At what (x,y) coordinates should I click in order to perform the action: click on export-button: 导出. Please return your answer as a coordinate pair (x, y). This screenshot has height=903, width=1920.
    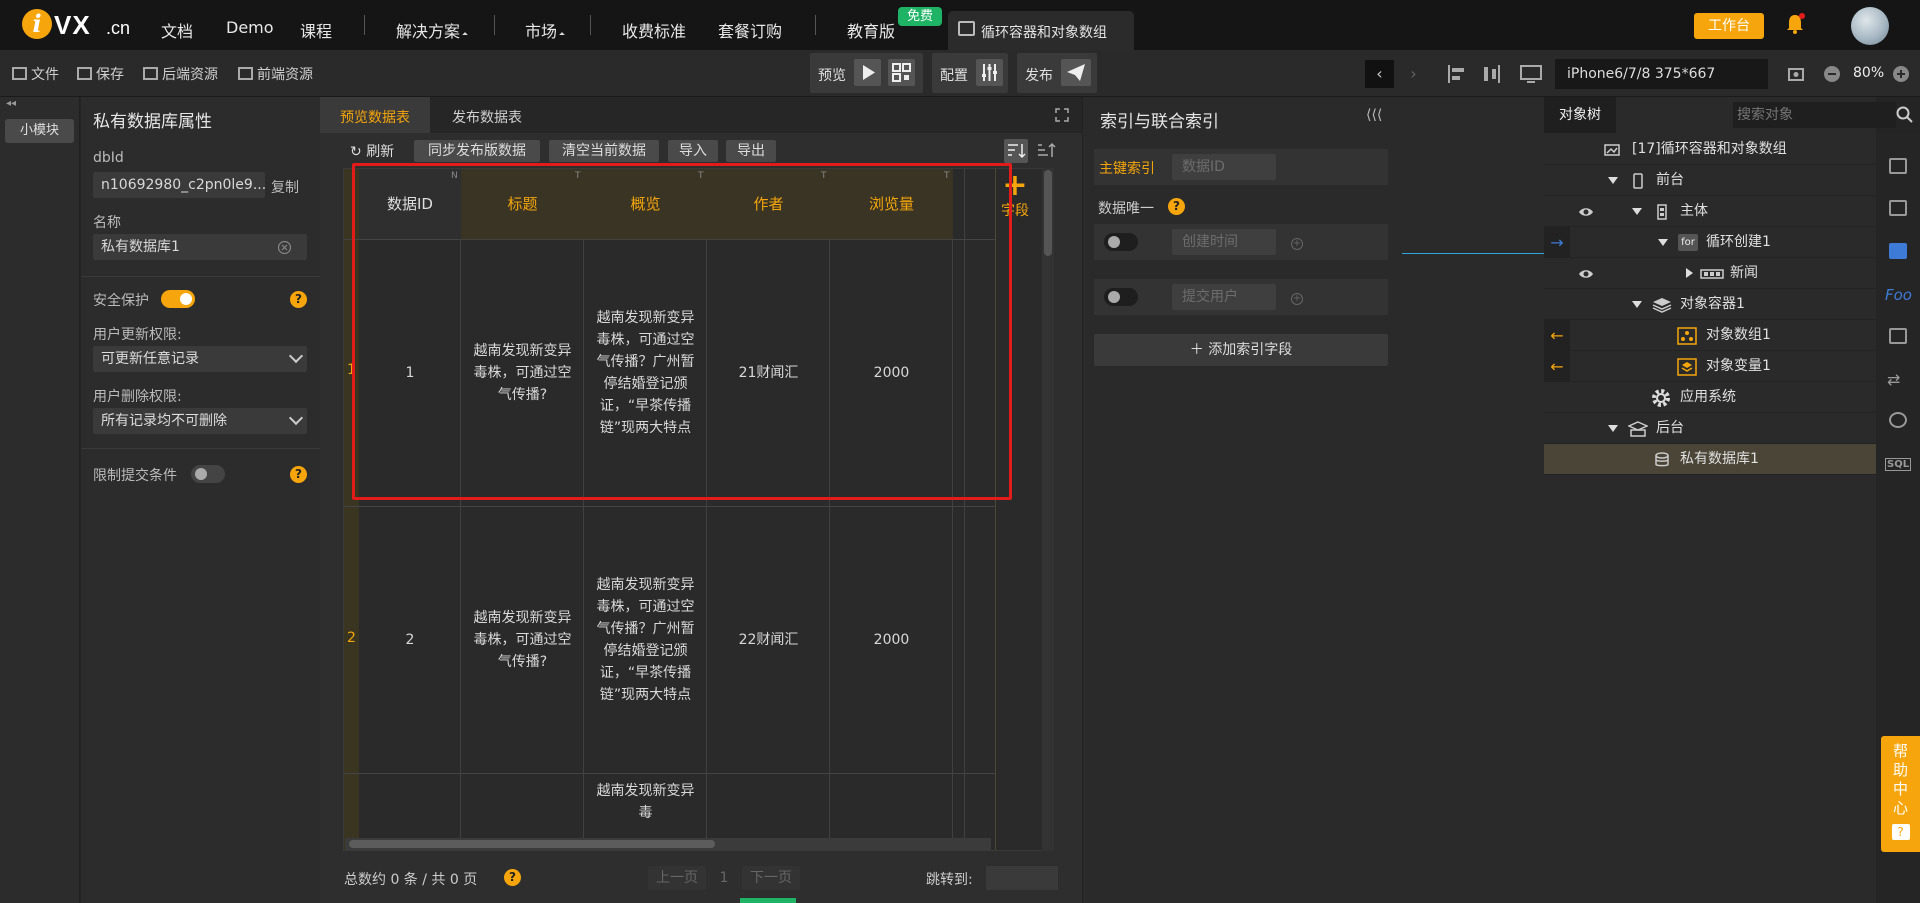
    Looking at the image, I should click on (751, 151).